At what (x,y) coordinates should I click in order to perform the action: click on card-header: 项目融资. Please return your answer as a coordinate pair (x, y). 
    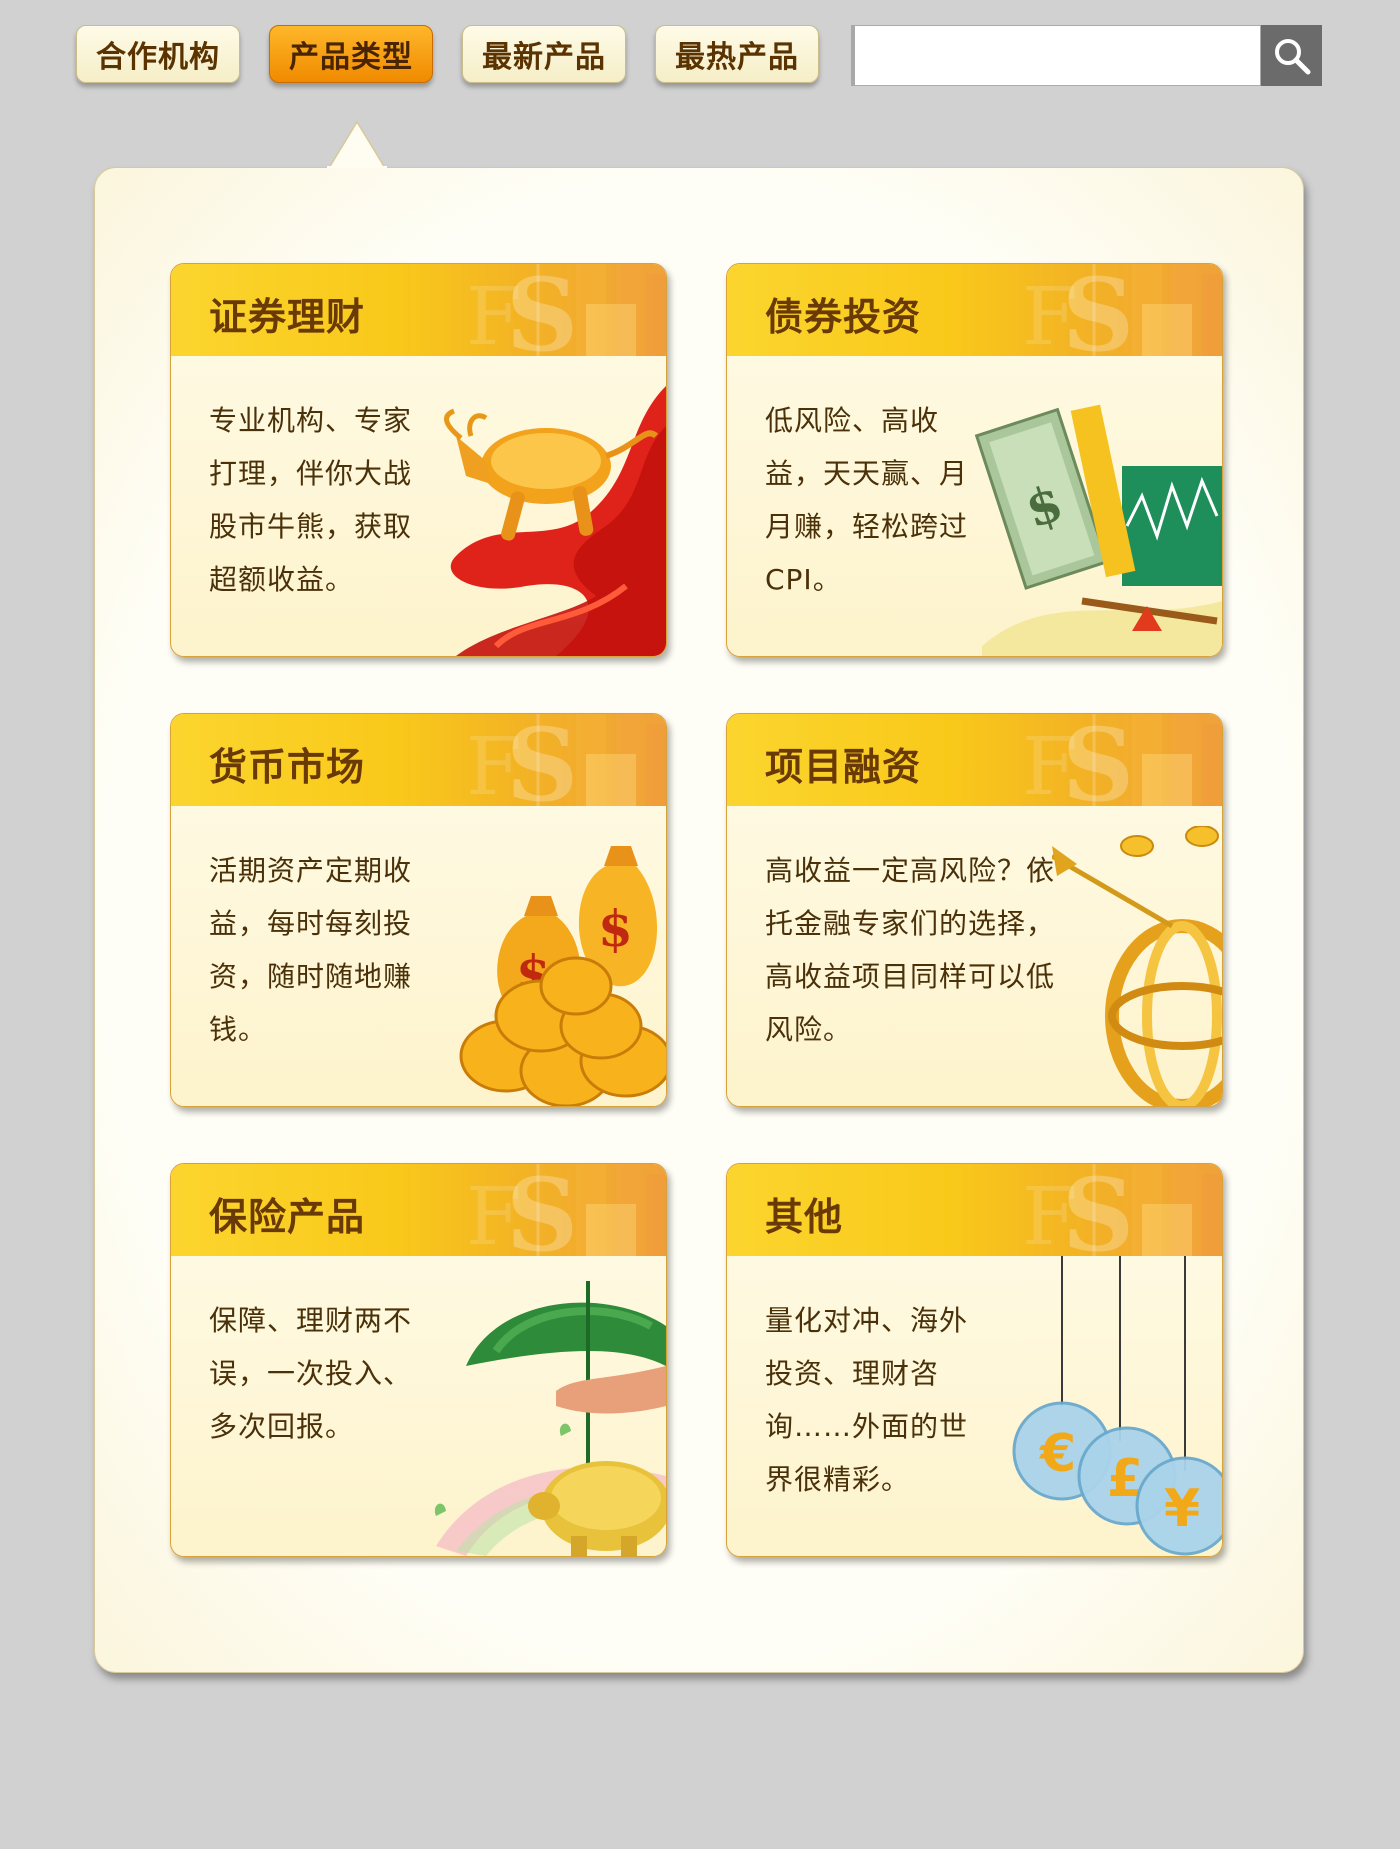
    Looking at the image, I should click on (974, 760).